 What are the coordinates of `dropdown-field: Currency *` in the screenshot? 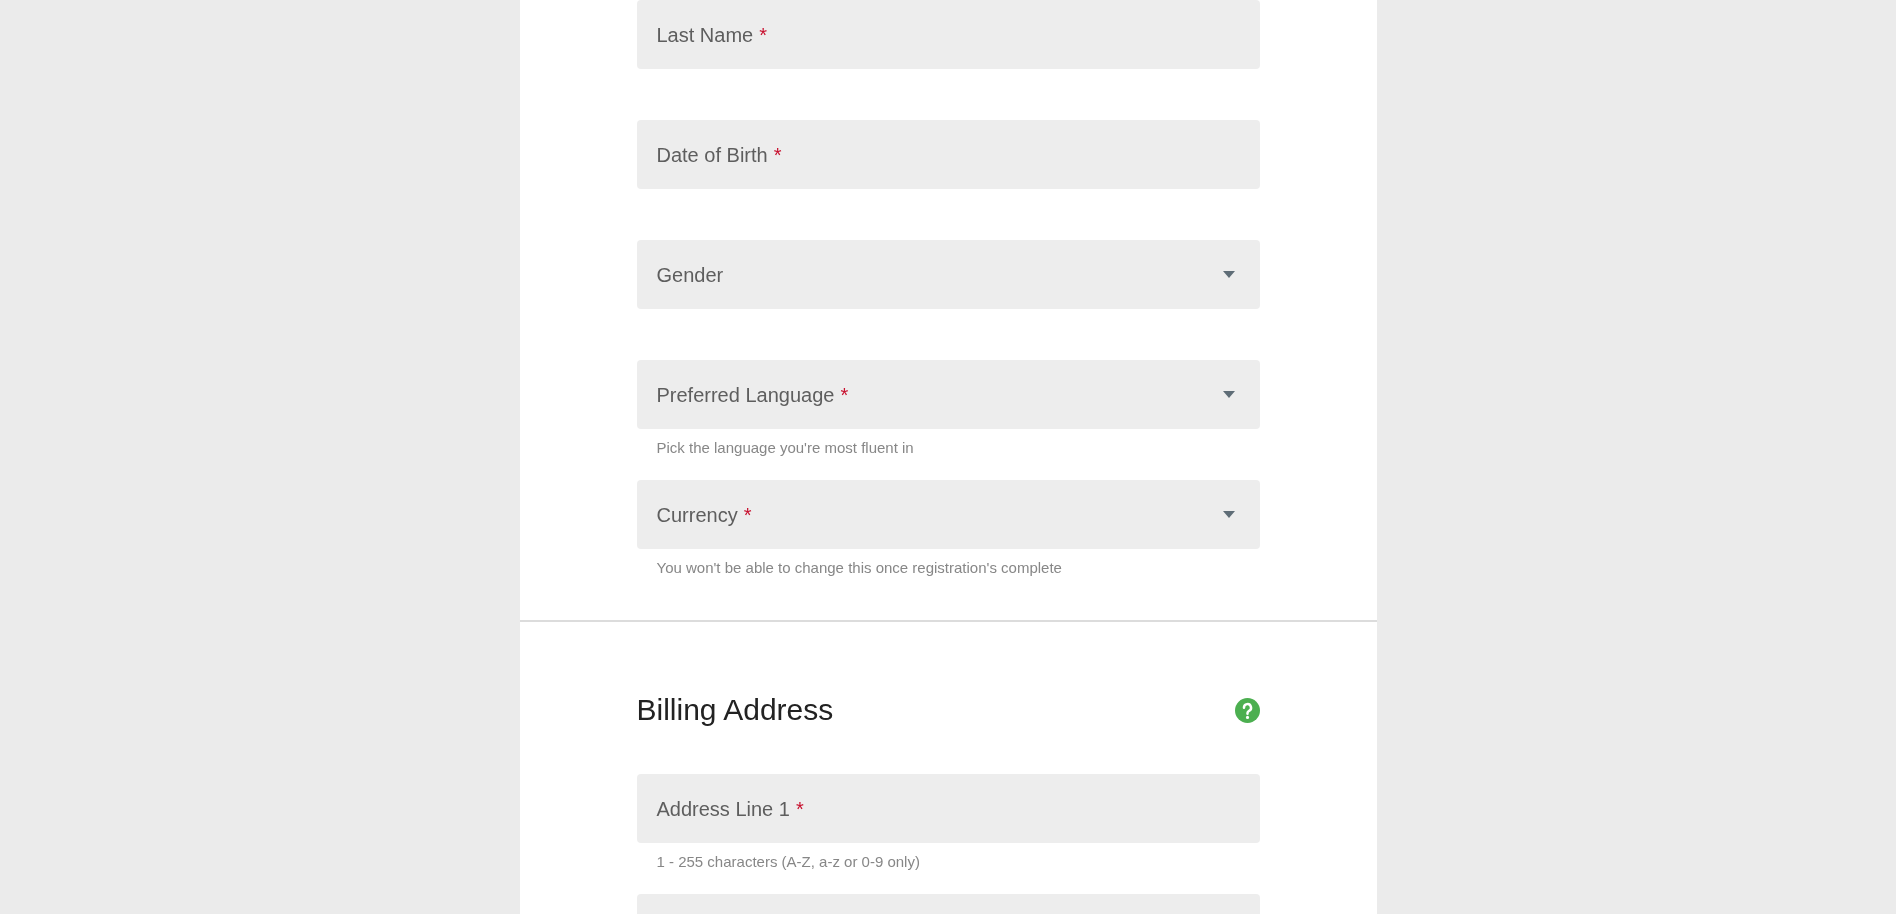 It's located at (948, 514).